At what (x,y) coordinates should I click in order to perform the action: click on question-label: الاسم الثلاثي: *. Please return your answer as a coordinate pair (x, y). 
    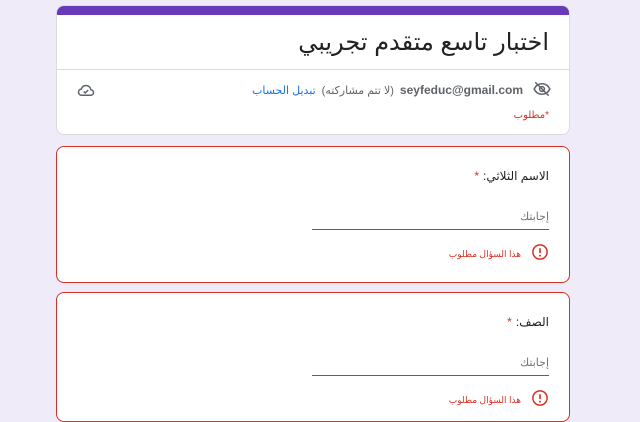
    Looking at the image, I should click on (511, 176).